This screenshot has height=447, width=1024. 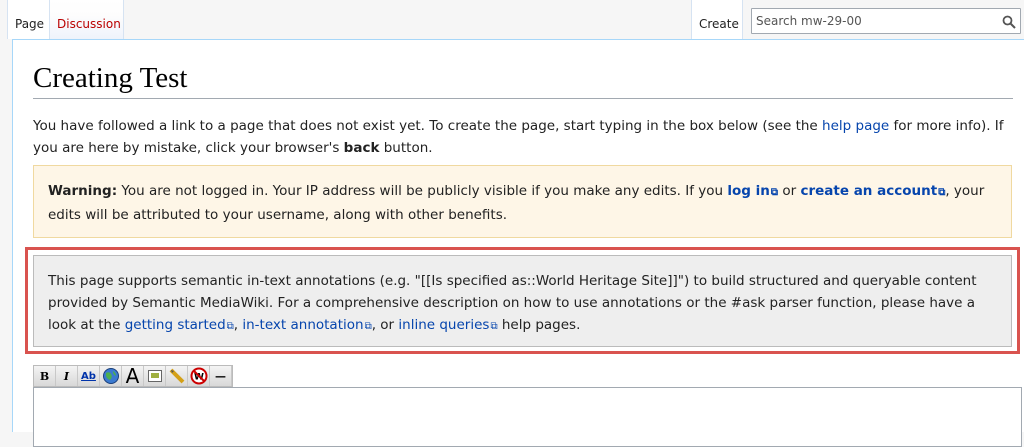 I want to click on edit-toolbar: B I Ab A W —, so click(x=133, y=376).